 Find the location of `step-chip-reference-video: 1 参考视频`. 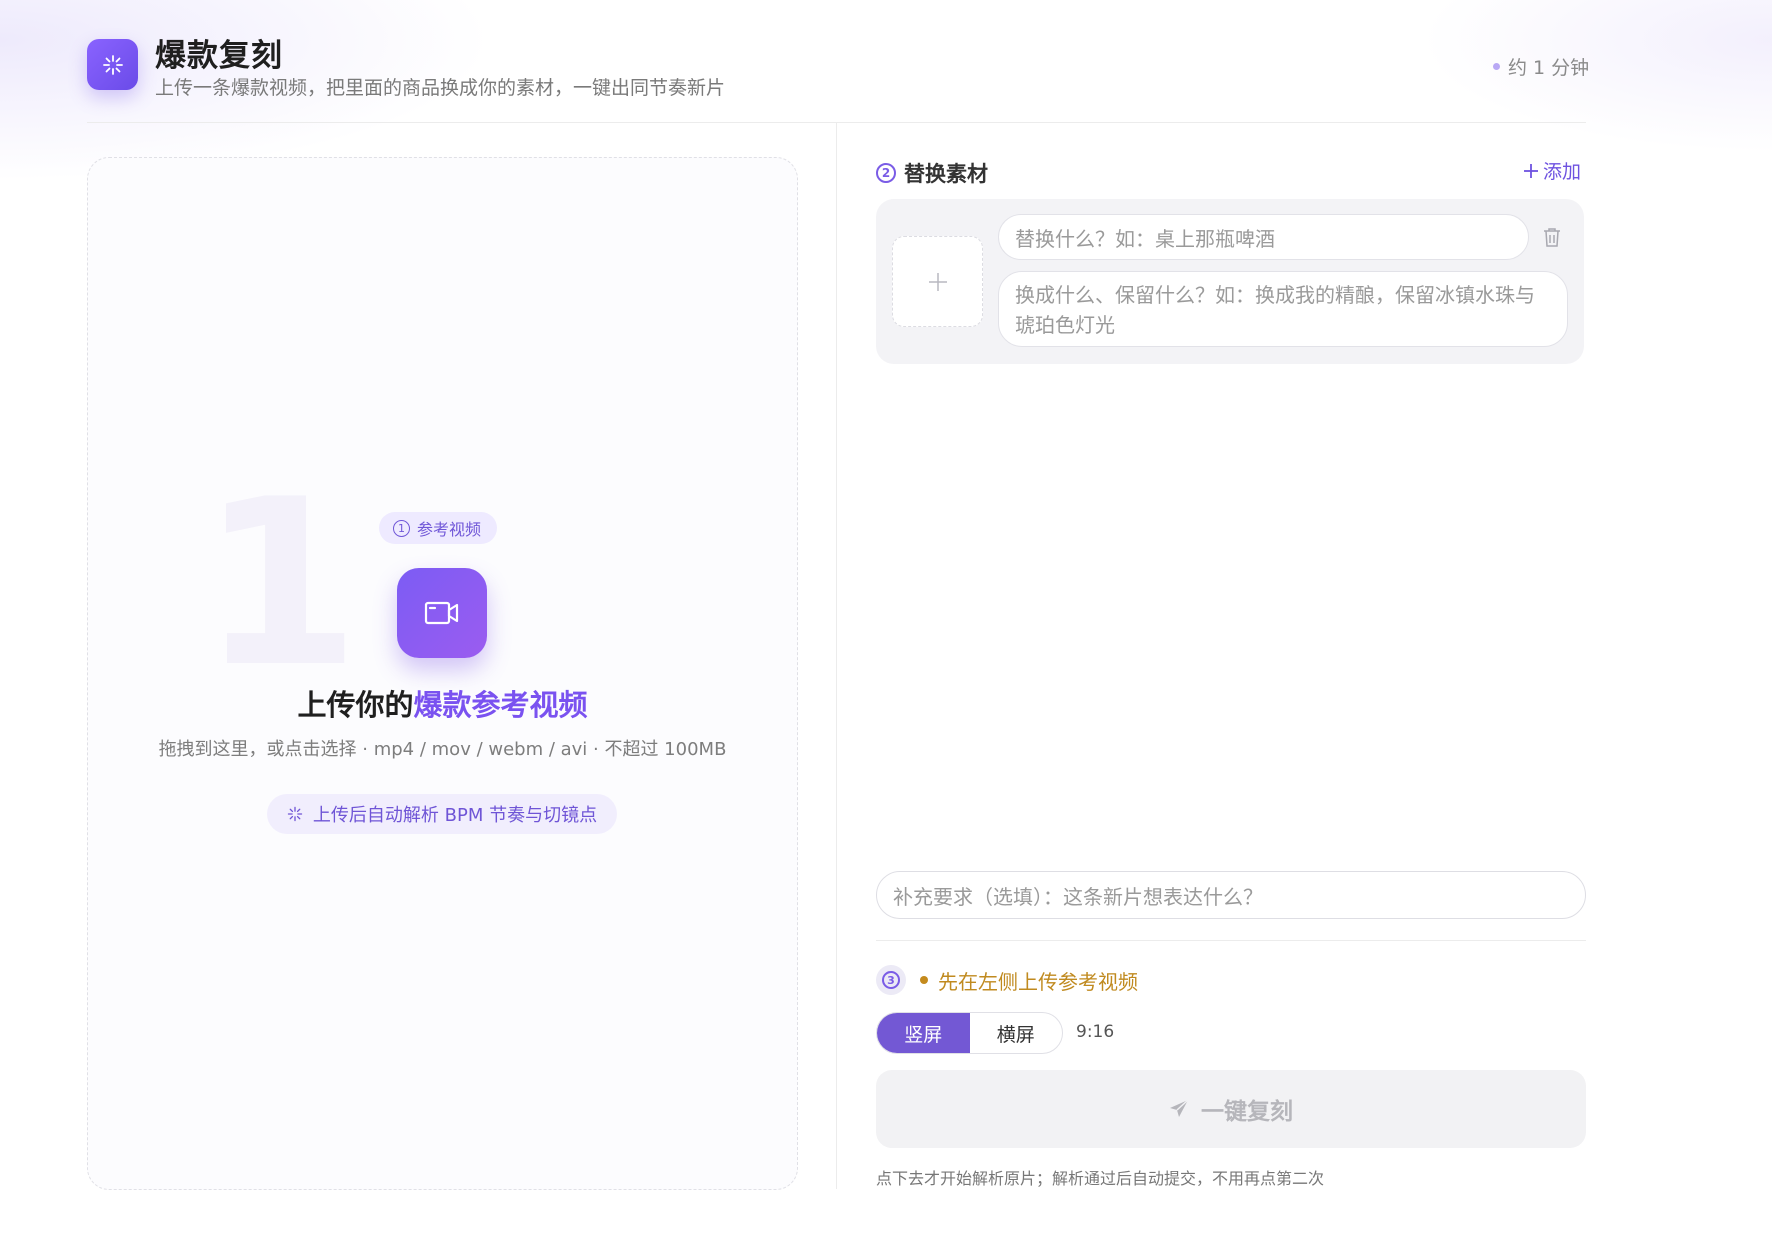

step-chip-reference-video: 1 参考视频 is located at coordinates (438, 528).